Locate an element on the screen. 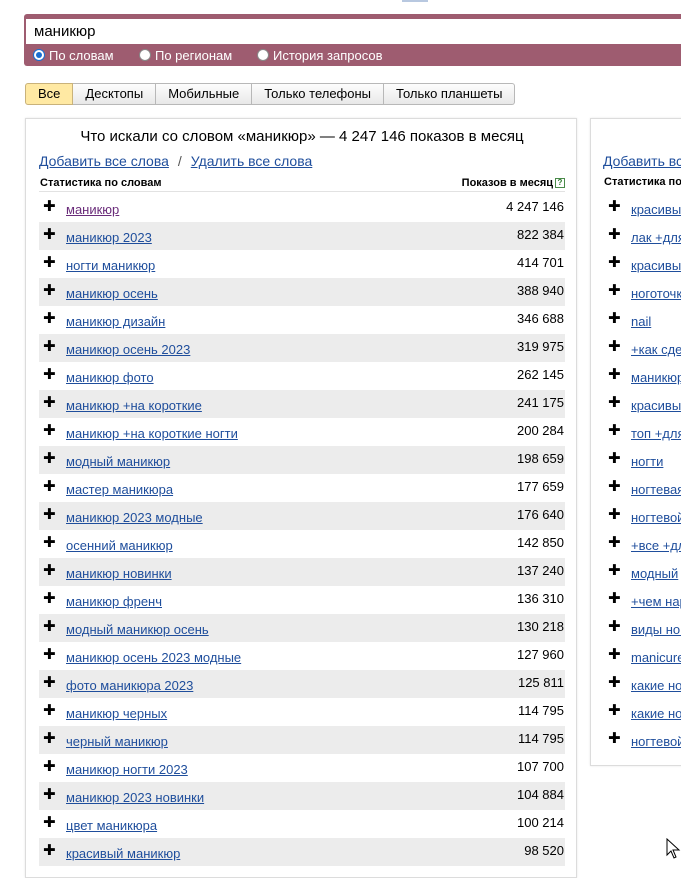  radio-by-regions is located at coordinates (145, 55).